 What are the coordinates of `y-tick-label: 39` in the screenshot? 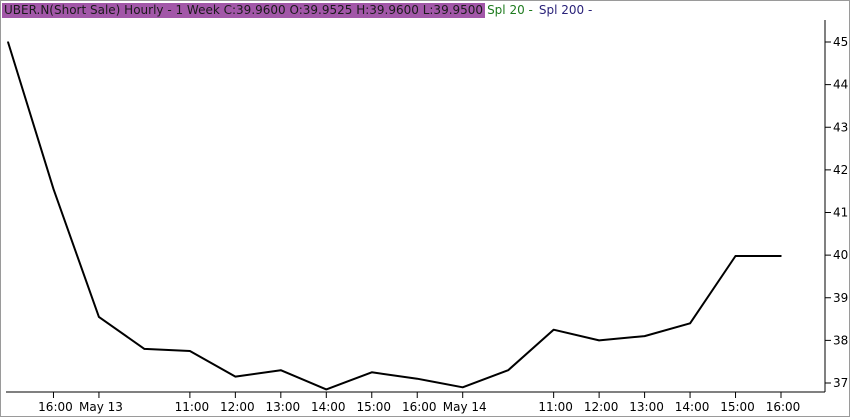 It's located at (840, 298).